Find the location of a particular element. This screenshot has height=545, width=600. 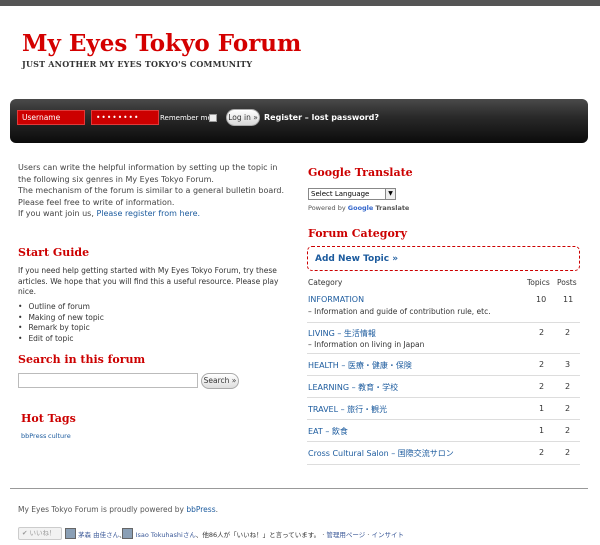

add-new-topic-link: Add New Topic » is located at coordinates (356, 259).